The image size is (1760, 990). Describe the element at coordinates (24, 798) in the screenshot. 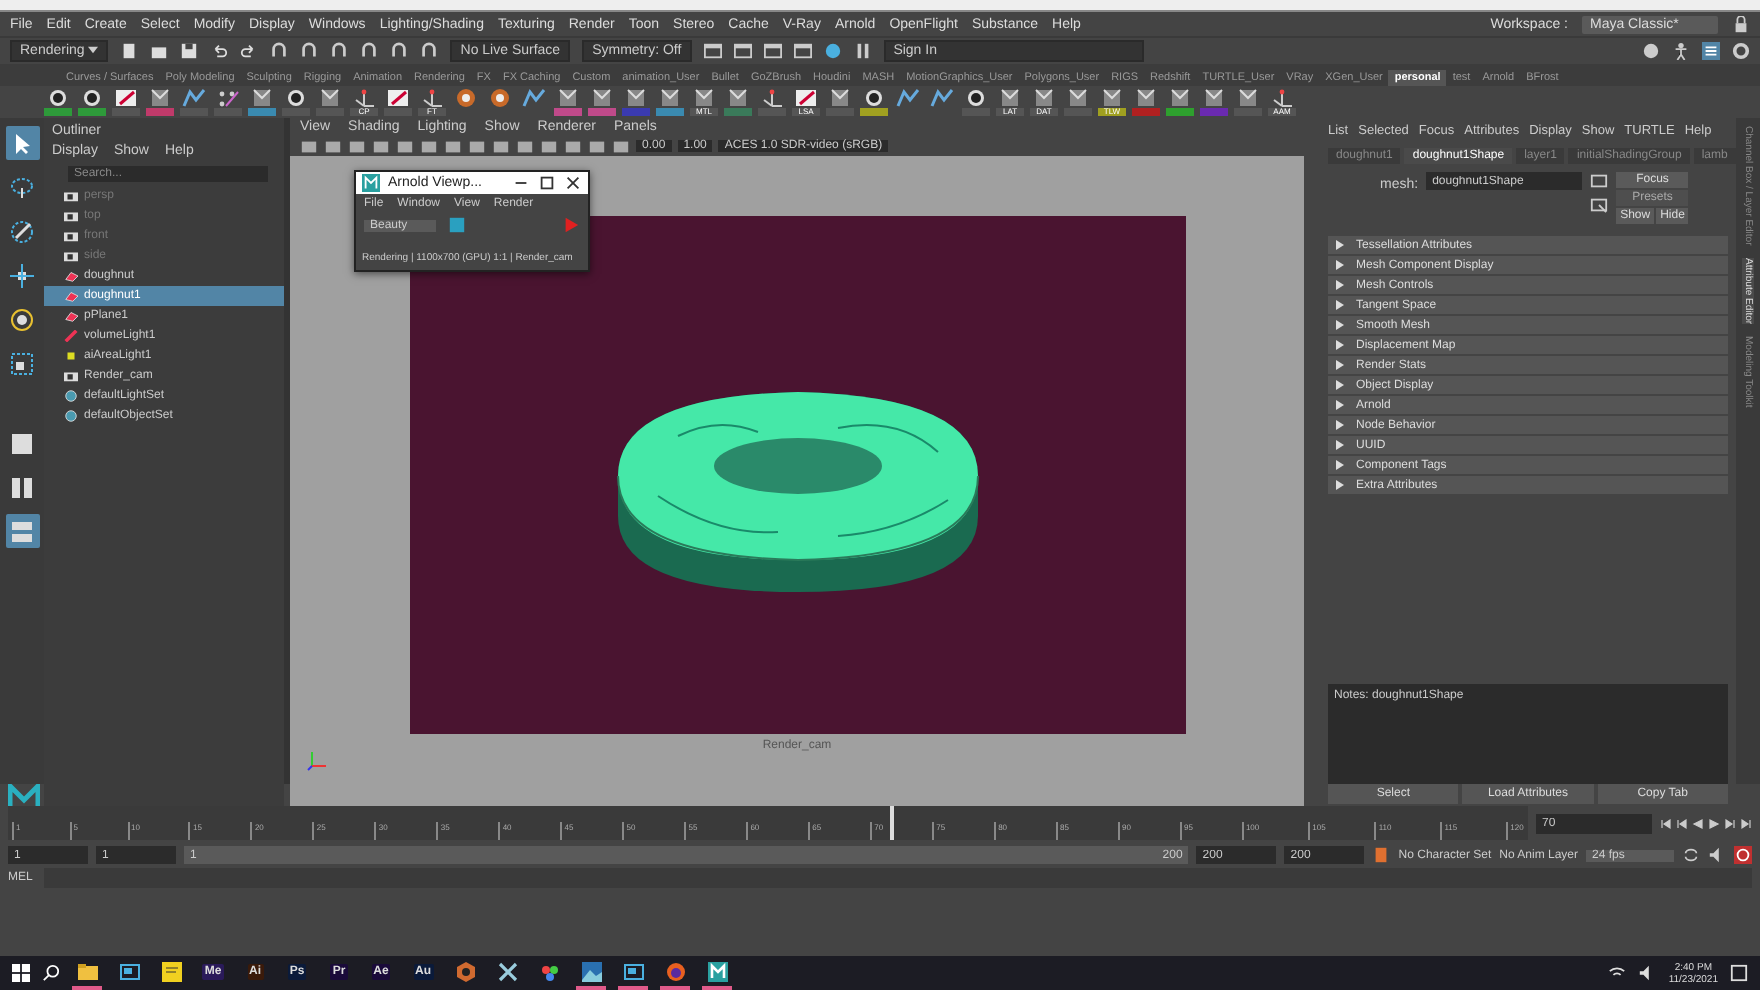

I see `maya-logo-icon` at that location.